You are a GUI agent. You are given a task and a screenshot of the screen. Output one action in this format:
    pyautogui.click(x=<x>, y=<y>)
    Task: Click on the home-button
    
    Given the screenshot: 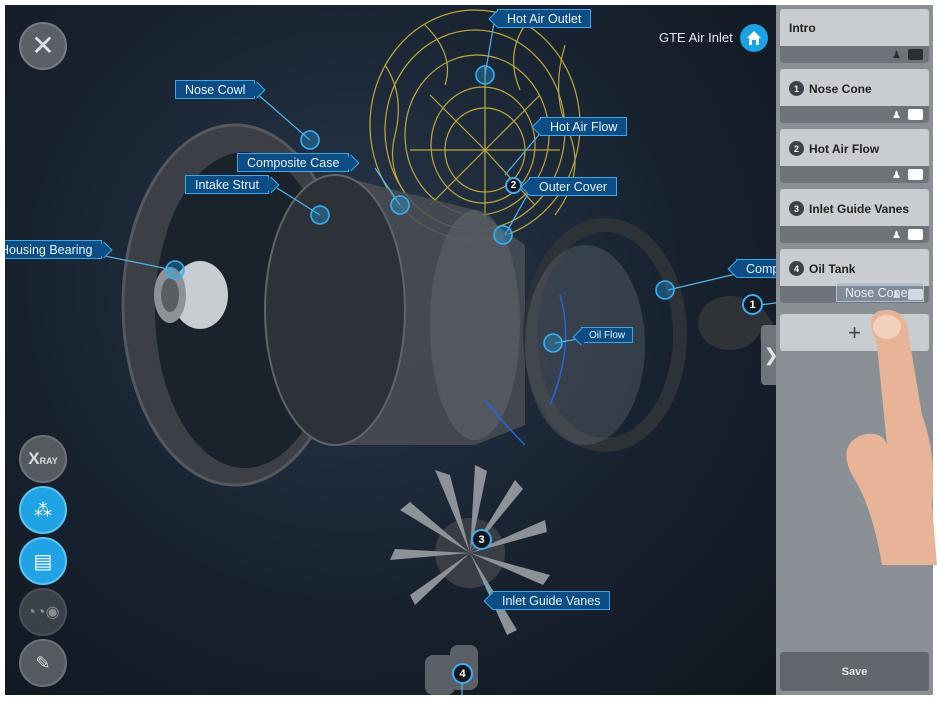 What is the action you would take?
    pyautogui.click(x=754, y=38)
    